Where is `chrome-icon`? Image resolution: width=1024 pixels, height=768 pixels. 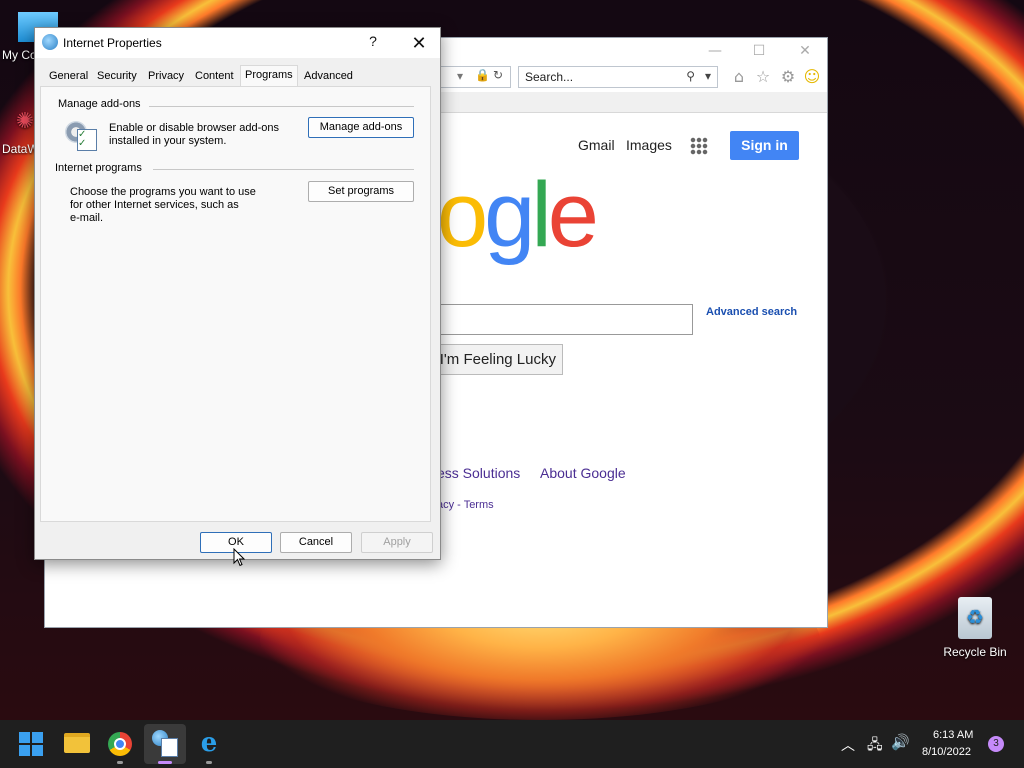 chrome-icon is located at coordinates (120, 744).